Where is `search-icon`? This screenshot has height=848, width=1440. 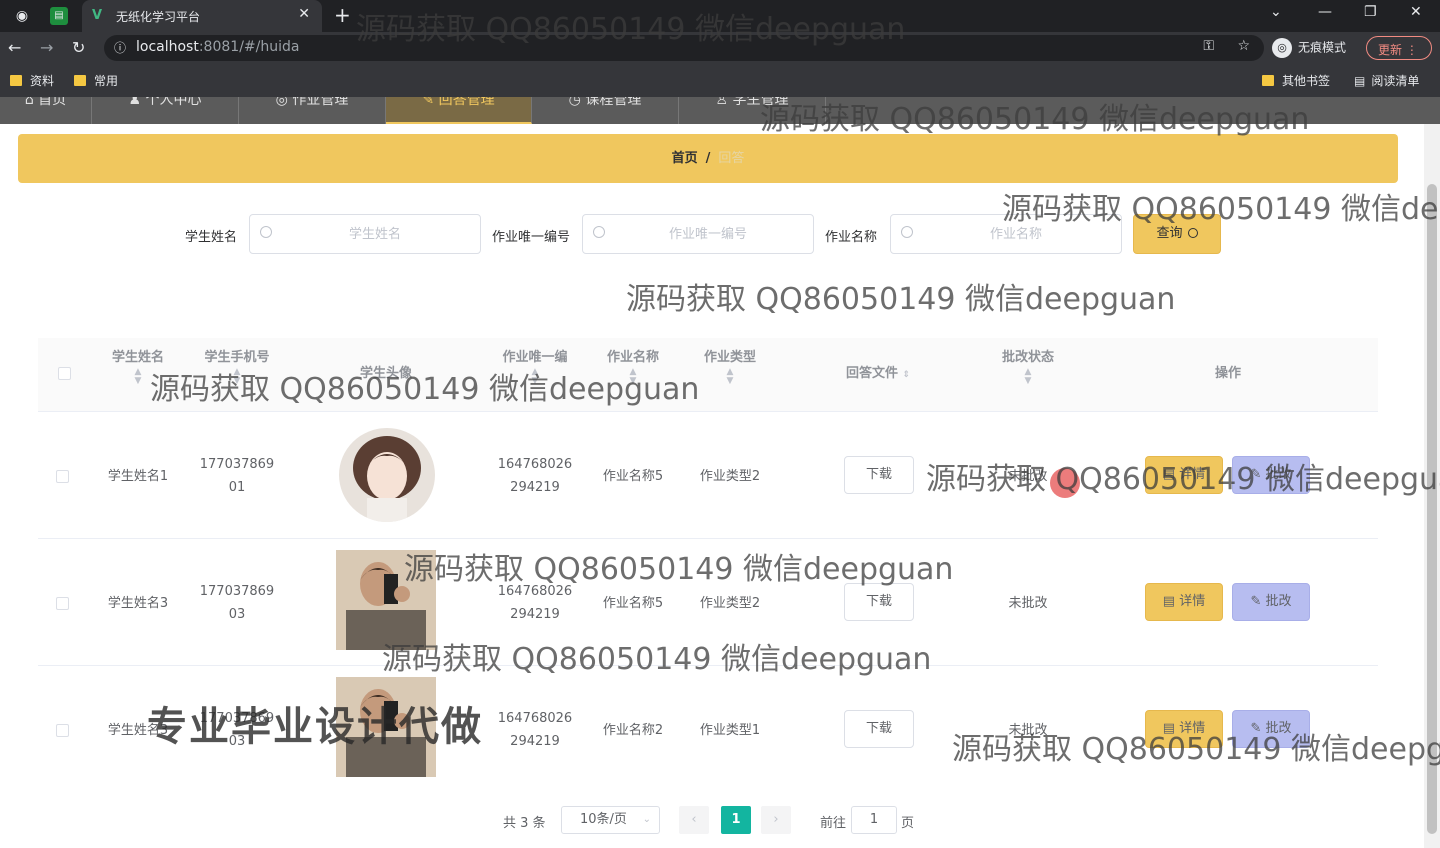 search-icon is located at coordinates (599, 232).